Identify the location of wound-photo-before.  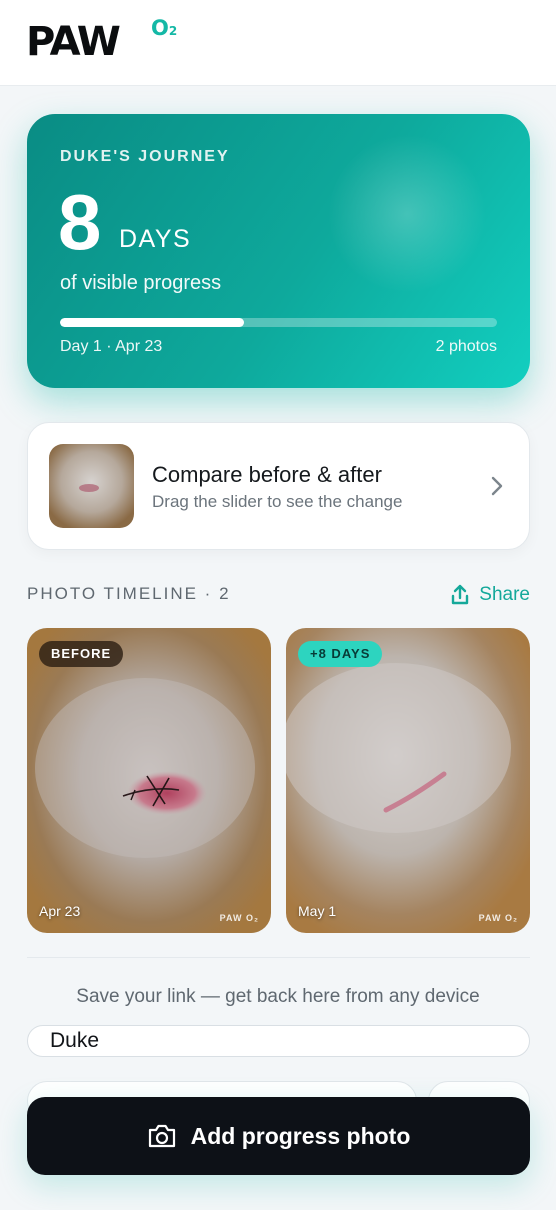
(149, 780).